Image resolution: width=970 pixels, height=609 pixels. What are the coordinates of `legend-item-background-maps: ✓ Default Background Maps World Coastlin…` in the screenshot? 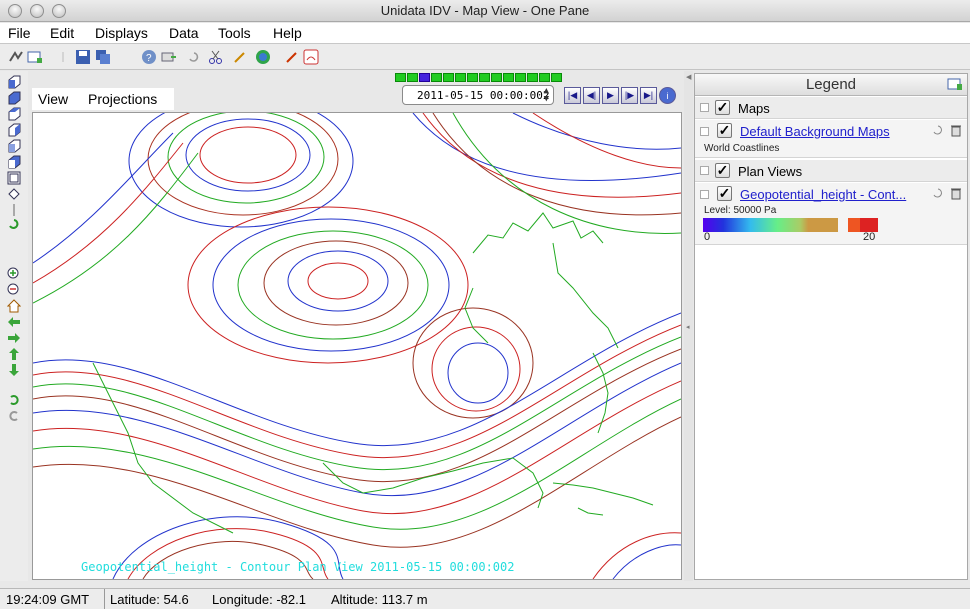 It's located at (831, 139).